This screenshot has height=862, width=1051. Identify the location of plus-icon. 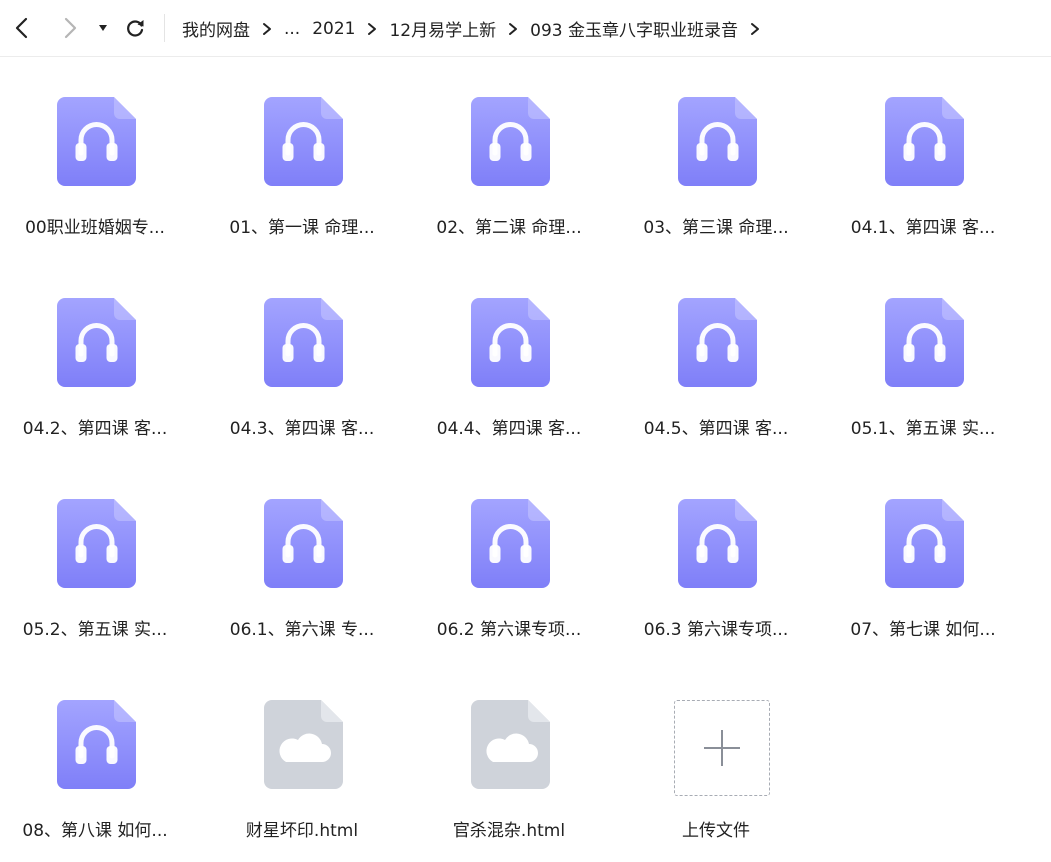
(722, 748).